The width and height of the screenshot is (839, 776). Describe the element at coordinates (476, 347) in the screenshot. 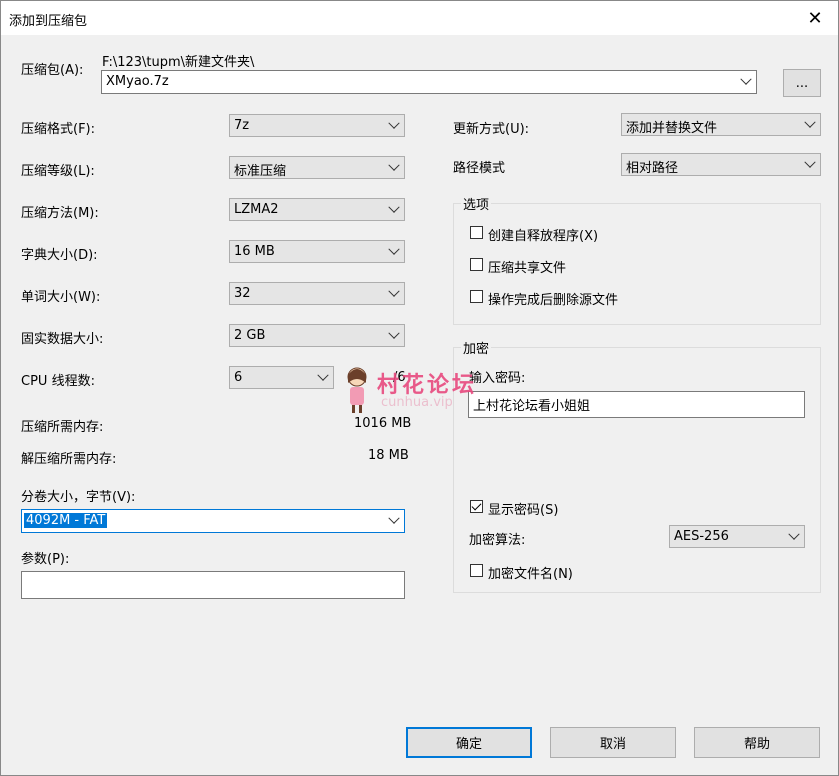

I see `encrypt-title: 加密` at that location.